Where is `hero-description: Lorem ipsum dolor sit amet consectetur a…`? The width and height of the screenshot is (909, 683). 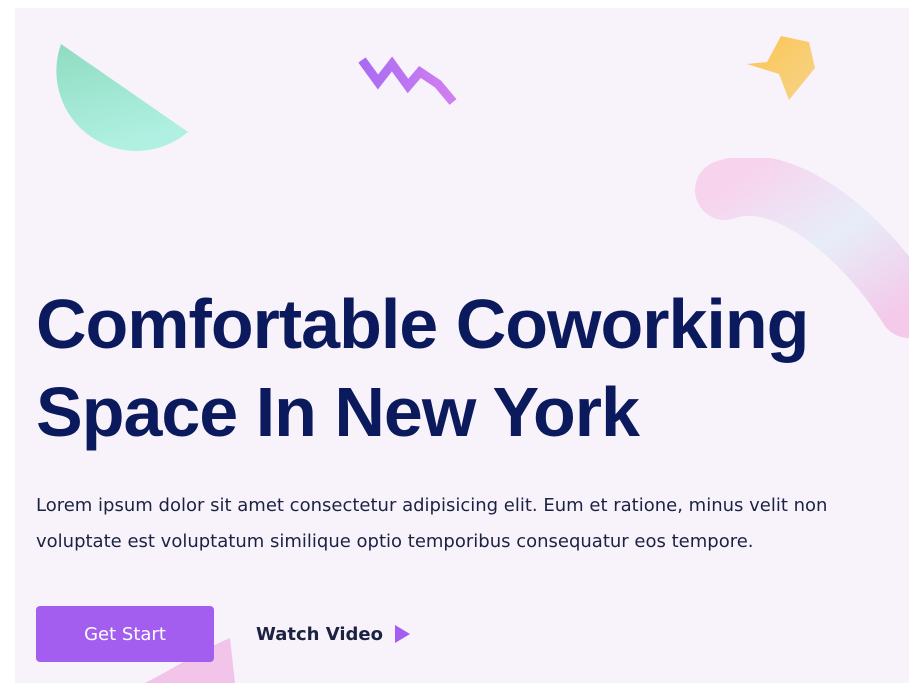
hero-description: Lorem ipsum dolor sit amet consectetur a… is located at coordinates (432, 523).